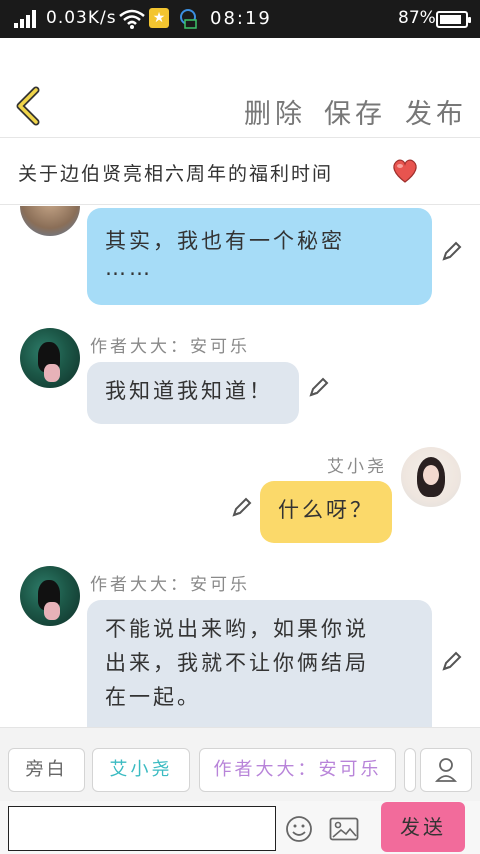  What do you see at coordinates (417, 18) in the screenshot?
I see `battery-percent: 87%` at bounding box center [417, 18].